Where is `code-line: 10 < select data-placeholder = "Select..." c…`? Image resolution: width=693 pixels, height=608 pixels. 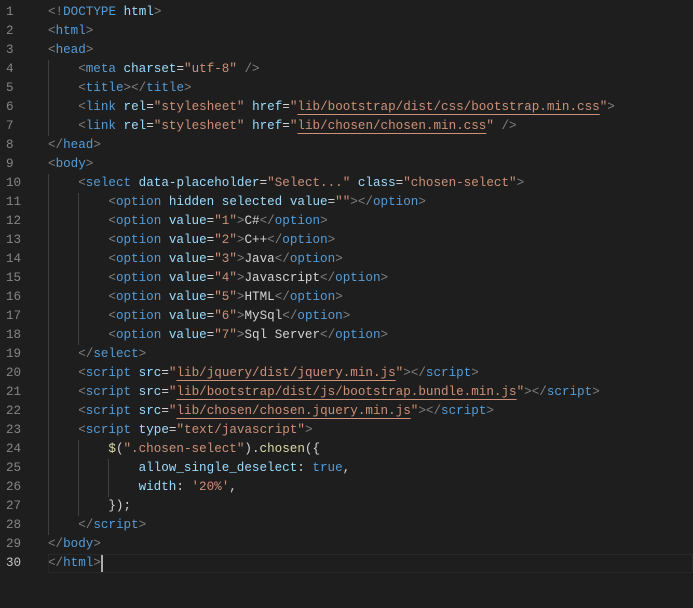 code-line: 10 < select data-placeholder = "Select..." c… is located at coordinates (346, 183).